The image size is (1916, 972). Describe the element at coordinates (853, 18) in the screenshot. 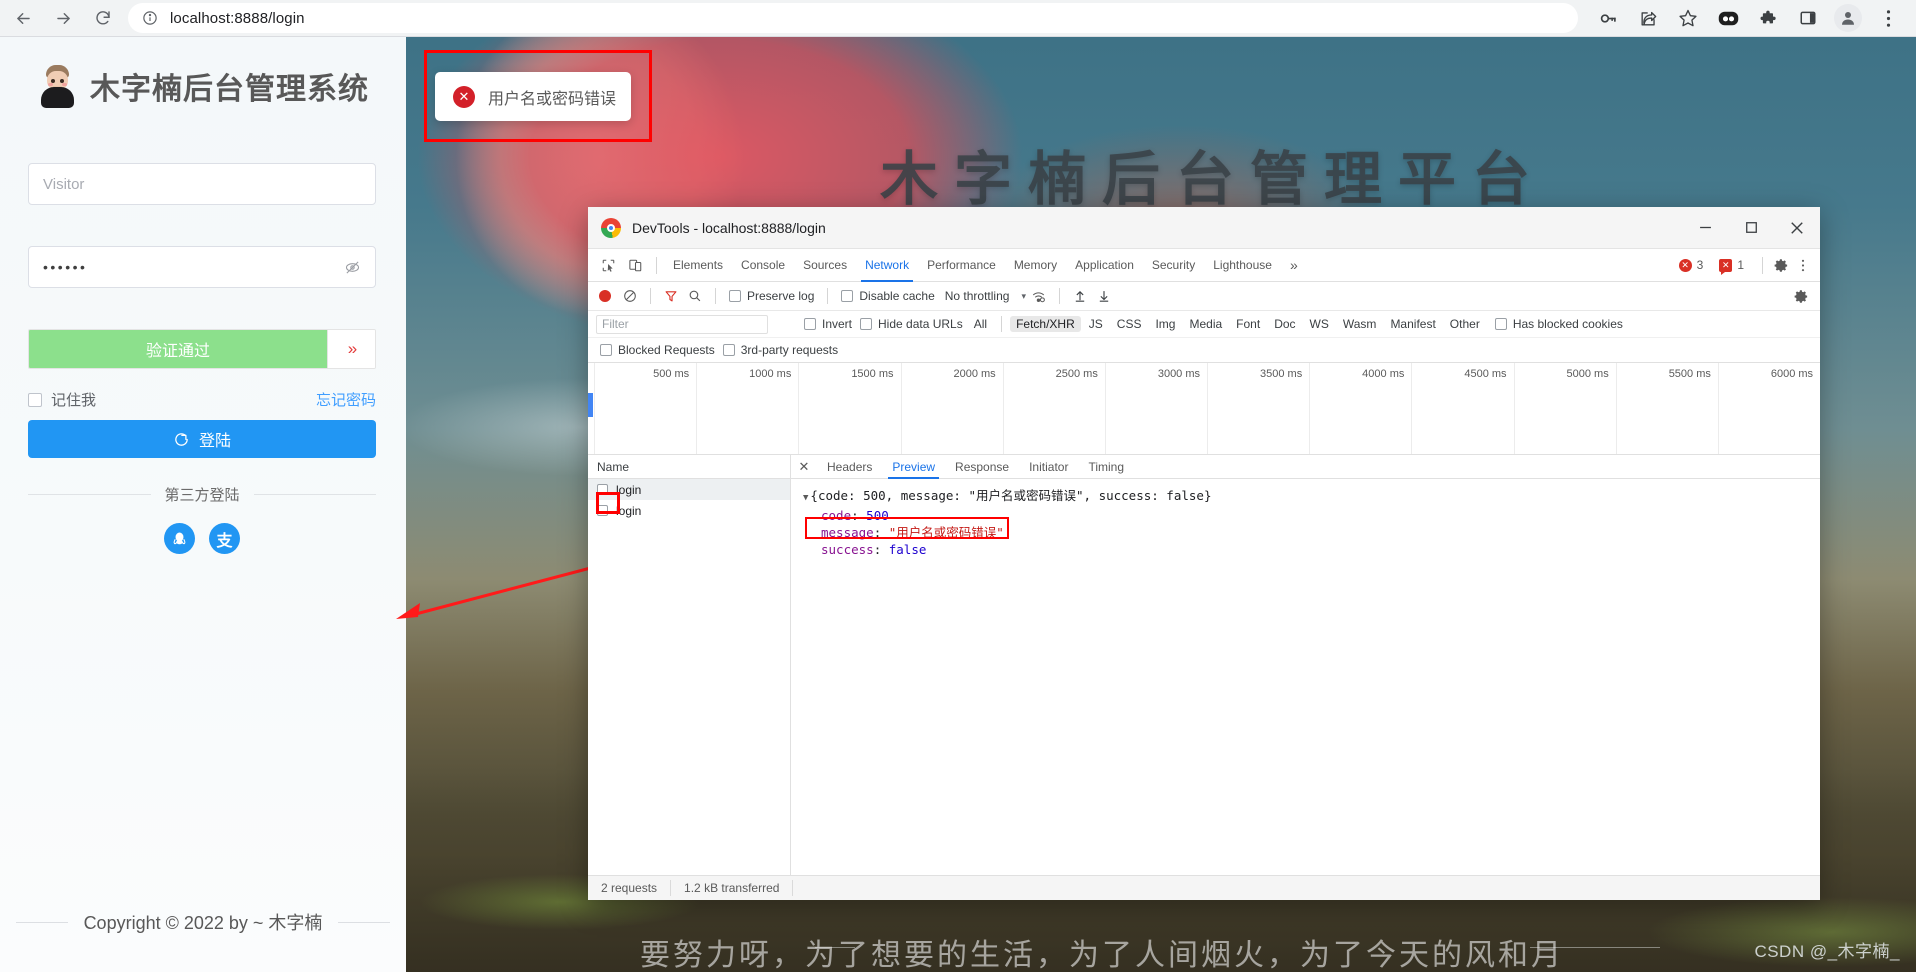

I see `address-bar: localhost:8888/login` at that location.